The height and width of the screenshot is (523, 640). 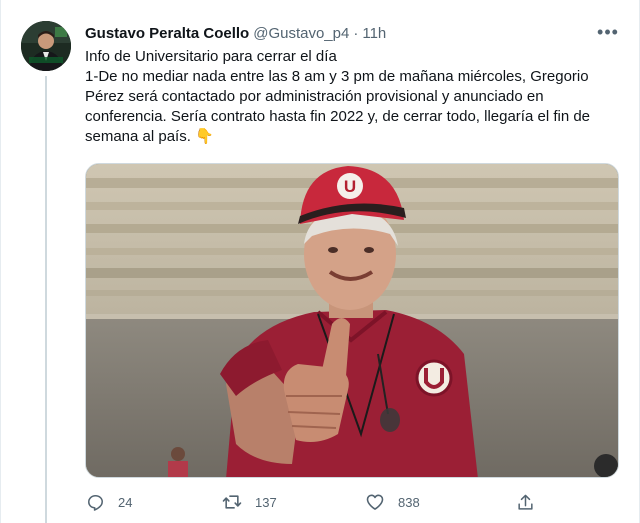 I want to click on tweet-header: Gustavo Peralta Coello @Gustavo_p4 · 11h, so click(x=235, y=33).